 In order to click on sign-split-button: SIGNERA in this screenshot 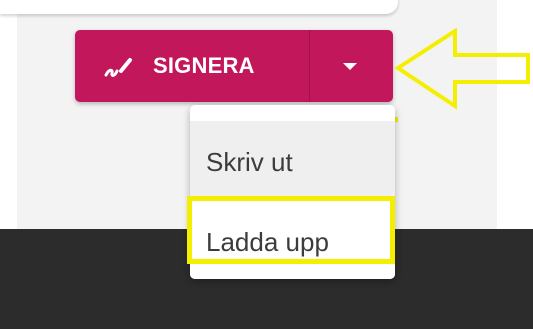, I will do `click(234, 66)`.